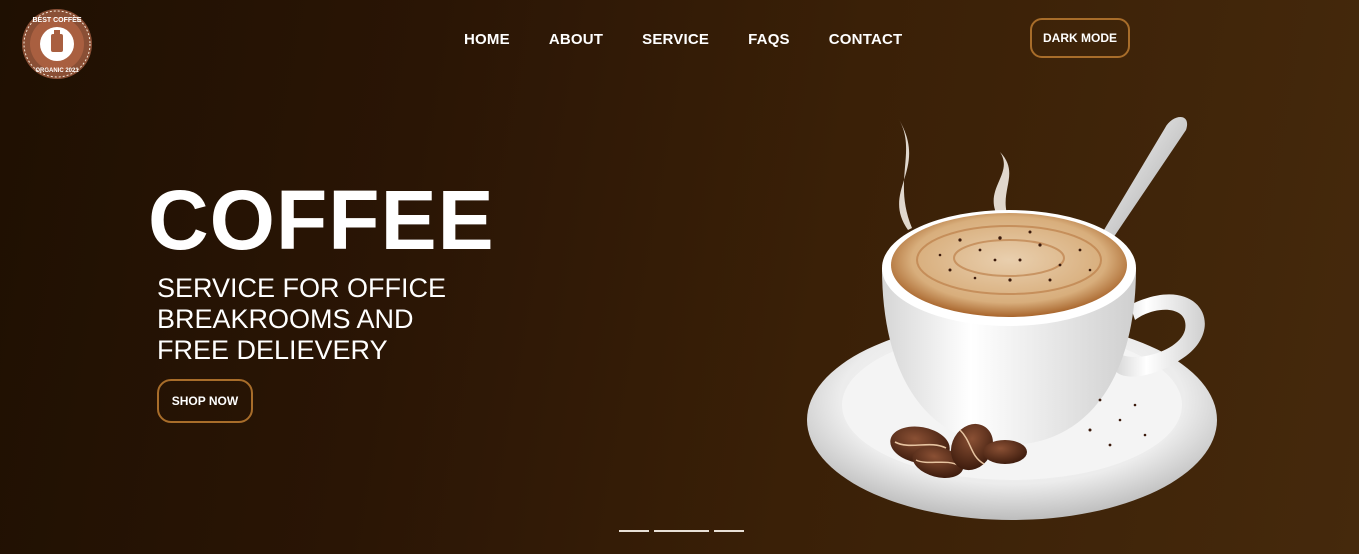 This screenshot has width=1359, height=554. What do you see at coordinates (57, 44) in the screenshot?
I see `brand-logo: BEST COFFEE ORGANIC 2021` at bounding box center [57, 44].